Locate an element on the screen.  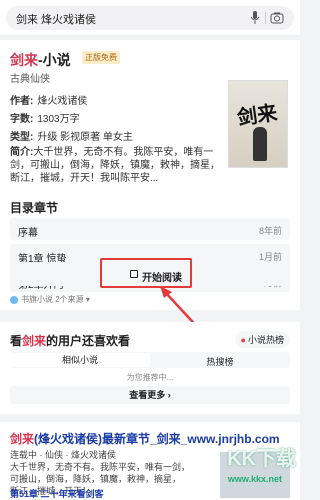
tab-hot-search: 热搜榜 is located at coordinates (220, 361).